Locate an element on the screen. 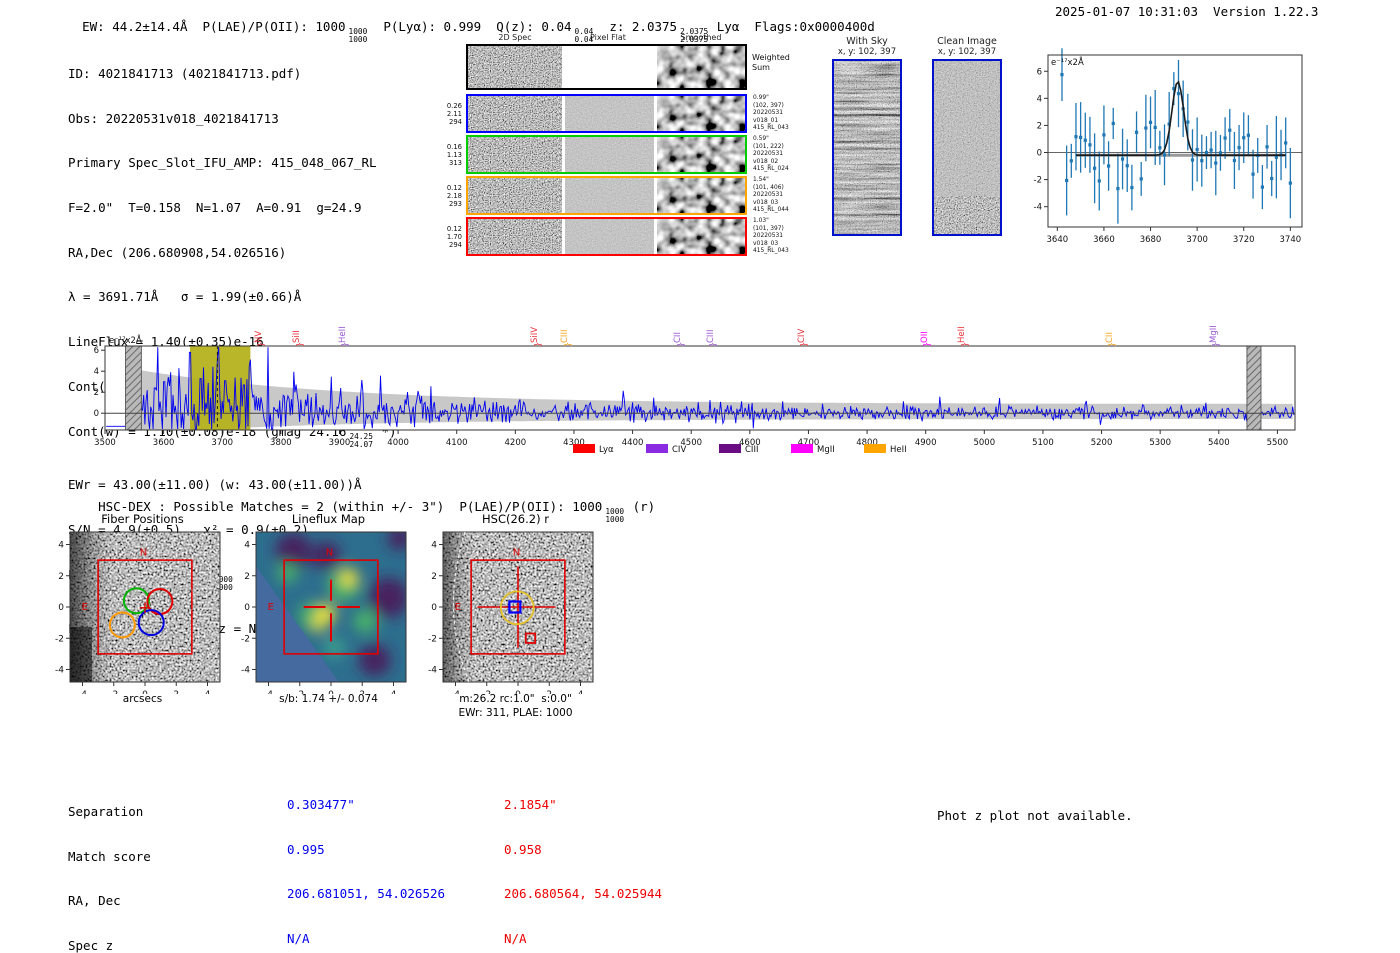 The width and height of the screenshot is (1400, 953). strip-header-2dspec: 2D Spec is located at coordinates (515, 37).